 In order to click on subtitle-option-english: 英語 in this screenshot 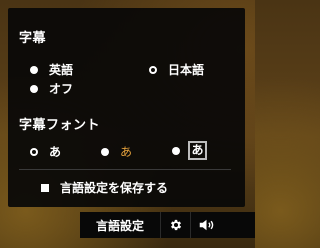, I will do `click(51, 69)`.